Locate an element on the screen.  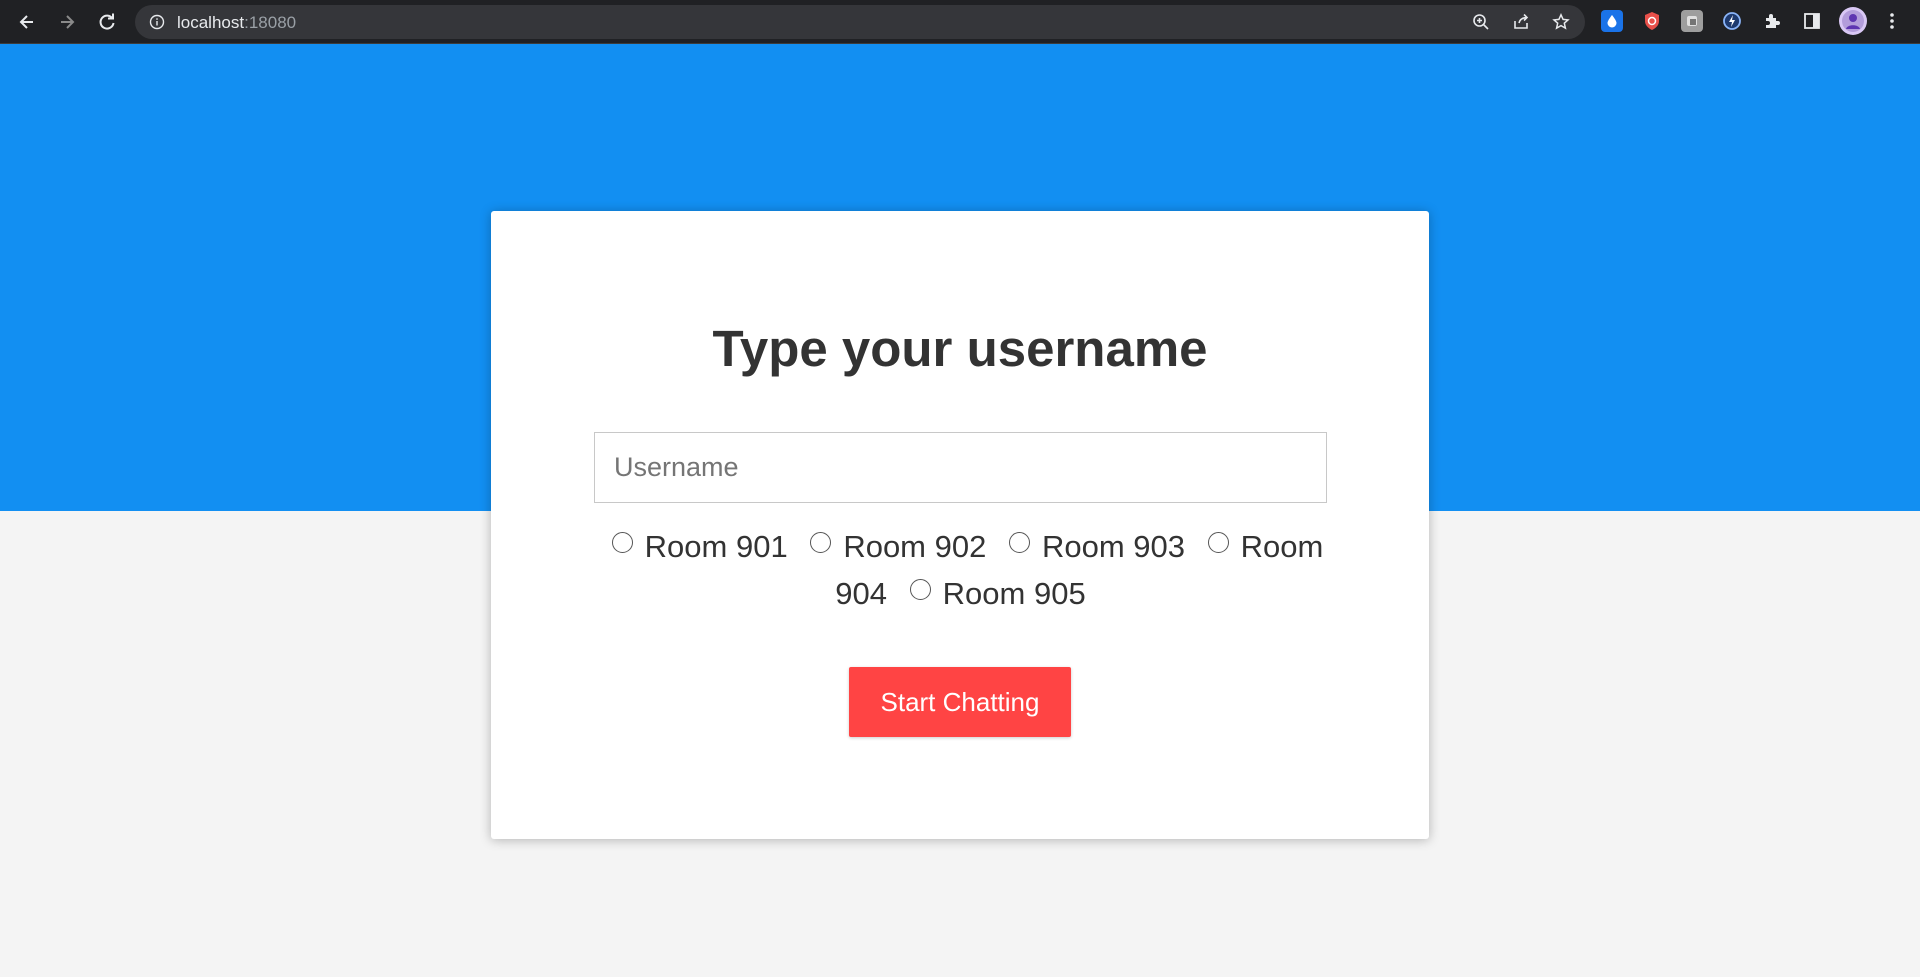
room-label-903: Room 903 is located at coordinates (1113, 546).